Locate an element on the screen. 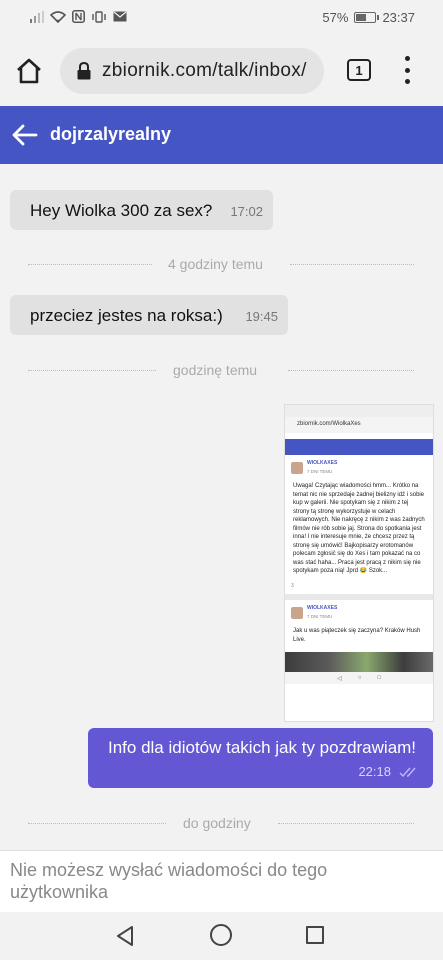 Image resolution: width=443 pixels, height=960 pixels. home-icon is located at coordinates (29, 71).